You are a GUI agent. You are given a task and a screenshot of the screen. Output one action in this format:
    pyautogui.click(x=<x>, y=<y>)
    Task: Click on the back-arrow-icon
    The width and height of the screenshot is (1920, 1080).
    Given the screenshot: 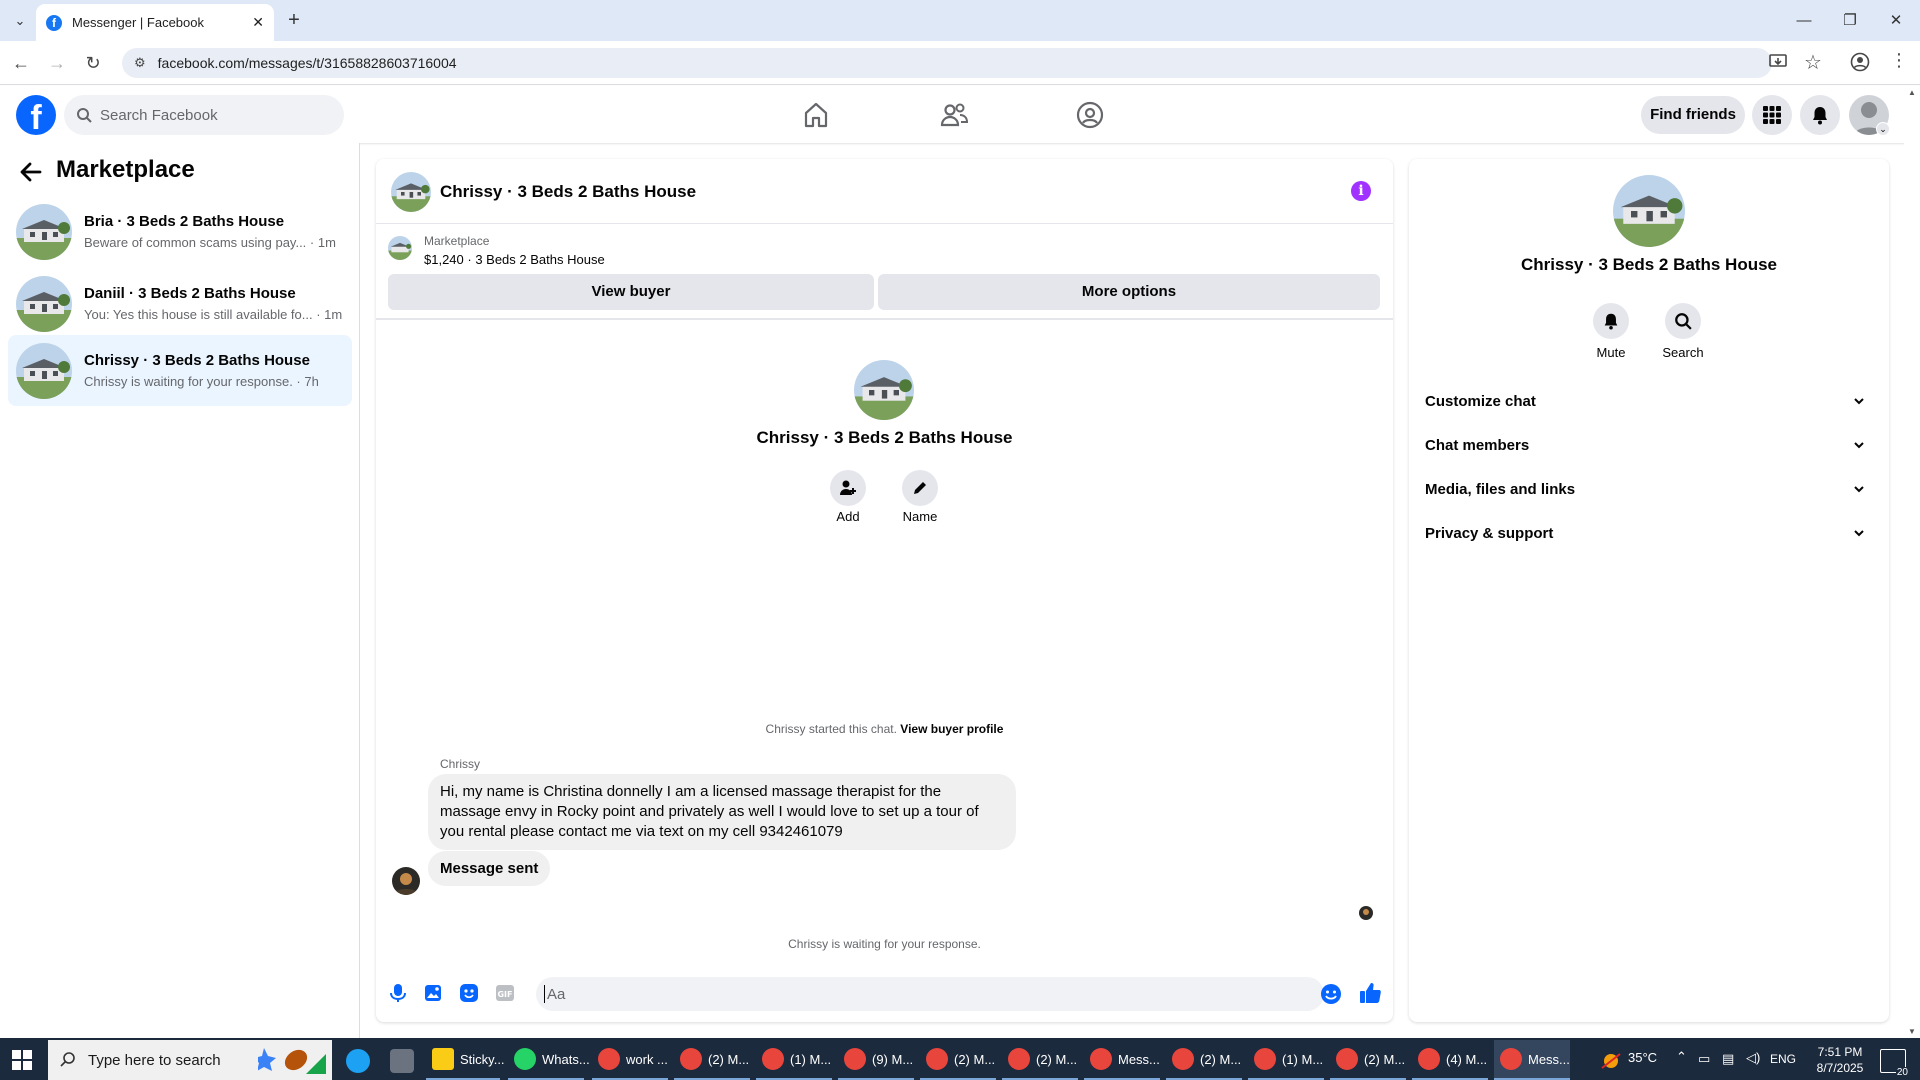 What is the action you would take?
    pyautogui.click(x=31, y=172)
    